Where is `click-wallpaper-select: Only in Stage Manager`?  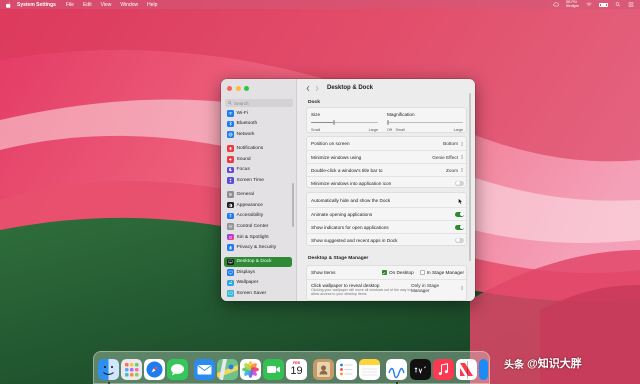 click-wallpaper-select: Only in Stage Manager is located at coordinates (437, 288).